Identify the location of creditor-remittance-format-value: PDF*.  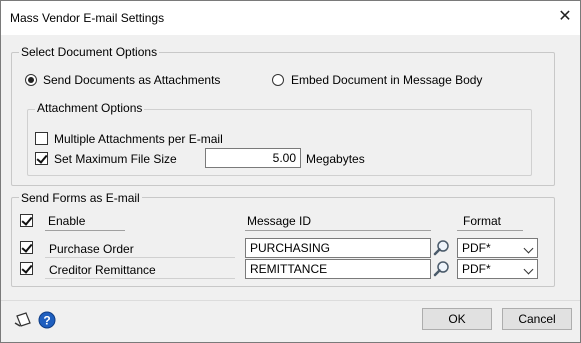
(476, 269).